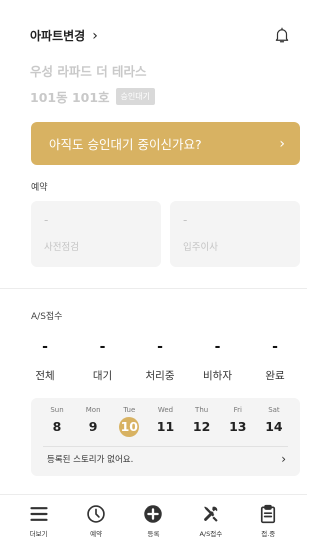 Image resolution: width=320 pixels, height=545 pixels. Describe the element at coordinates (57, 410) in the screenshot. I see `day-of-week: Sun` at that location.